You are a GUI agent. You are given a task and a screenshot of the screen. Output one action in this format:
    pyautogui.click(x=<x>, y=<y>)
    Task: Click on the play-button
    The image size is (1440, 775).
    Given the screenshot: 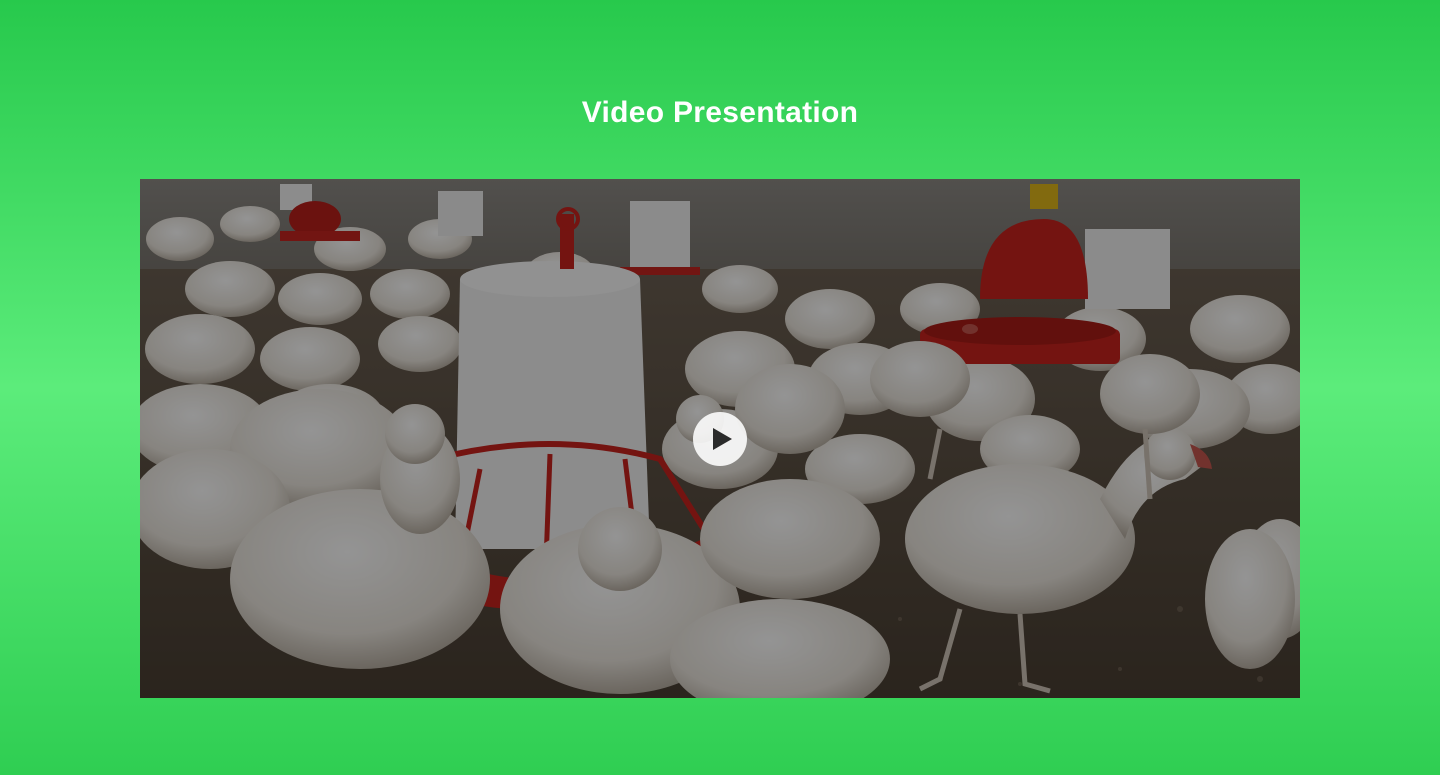 What is the action you would take?
    pyautogui.click(x=720, y=439)
    